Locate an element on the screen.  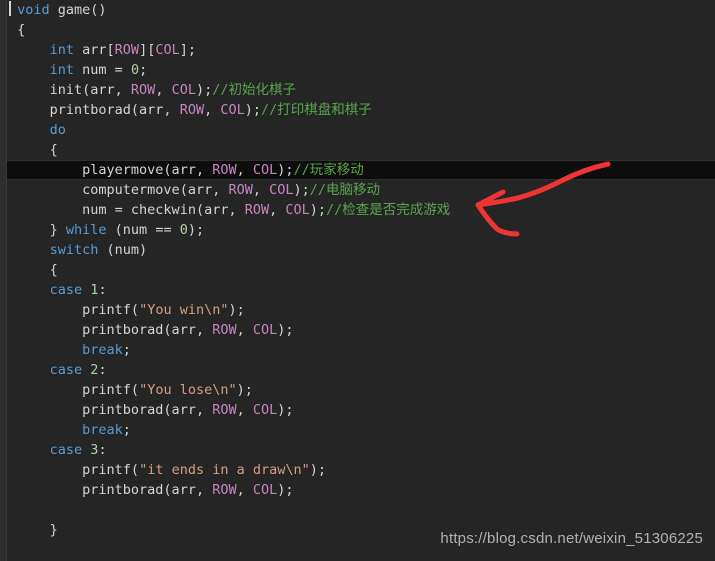
code-line: printf("You lose\n"); is located at coordinates (357, 390).